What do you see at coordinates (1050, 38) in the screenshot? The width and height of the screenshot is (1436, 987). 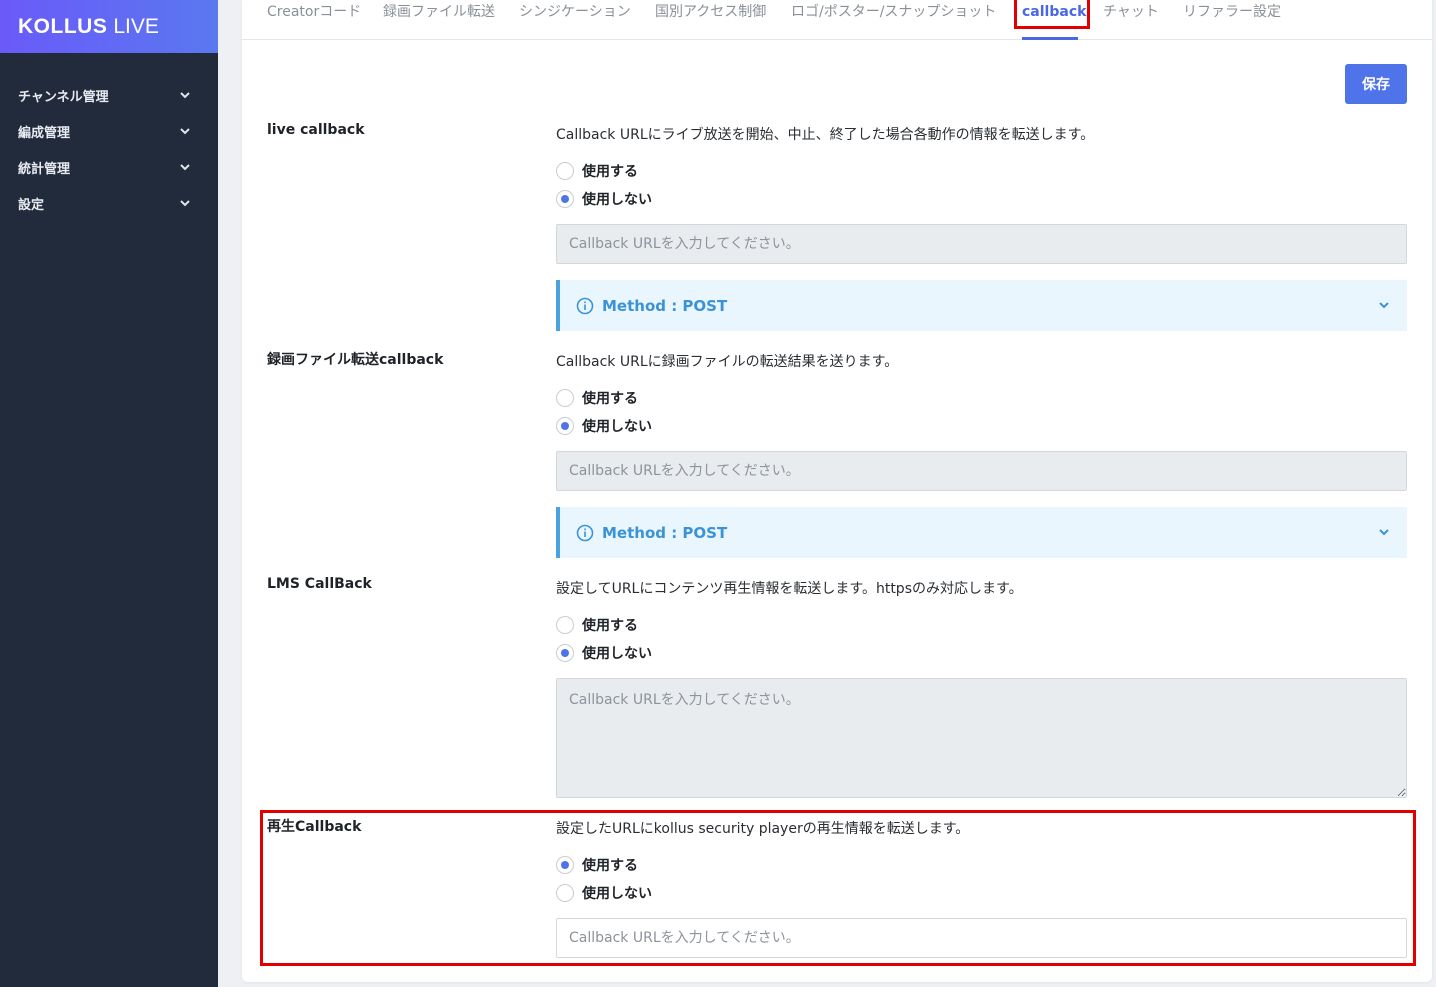 I see `active-tab-indicator` at bounding box center [1050, 38].